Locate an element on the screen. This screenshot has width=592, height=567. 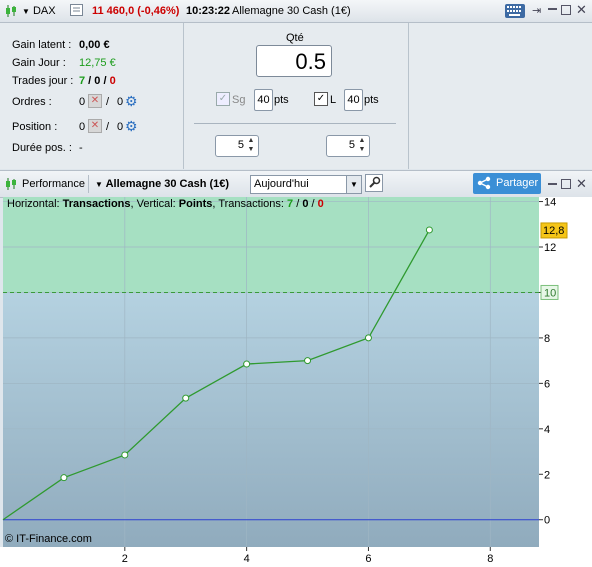
stop-points-input: 40 is located at coordinates (263, 100).